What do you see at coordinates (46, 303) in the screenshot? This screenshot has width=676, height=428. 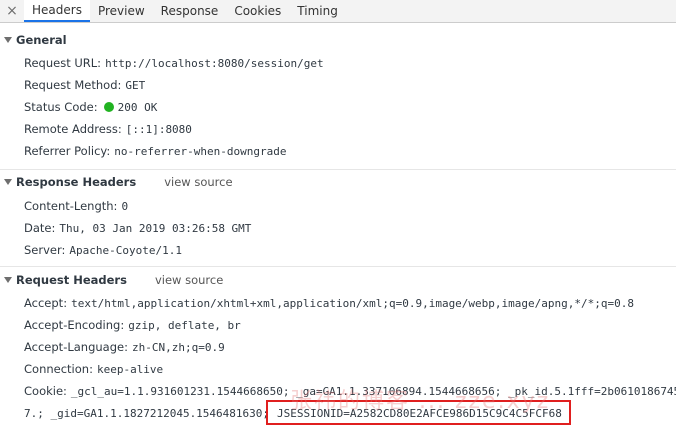 I see `header-key: Accept:` at bounding box center [46, 303].